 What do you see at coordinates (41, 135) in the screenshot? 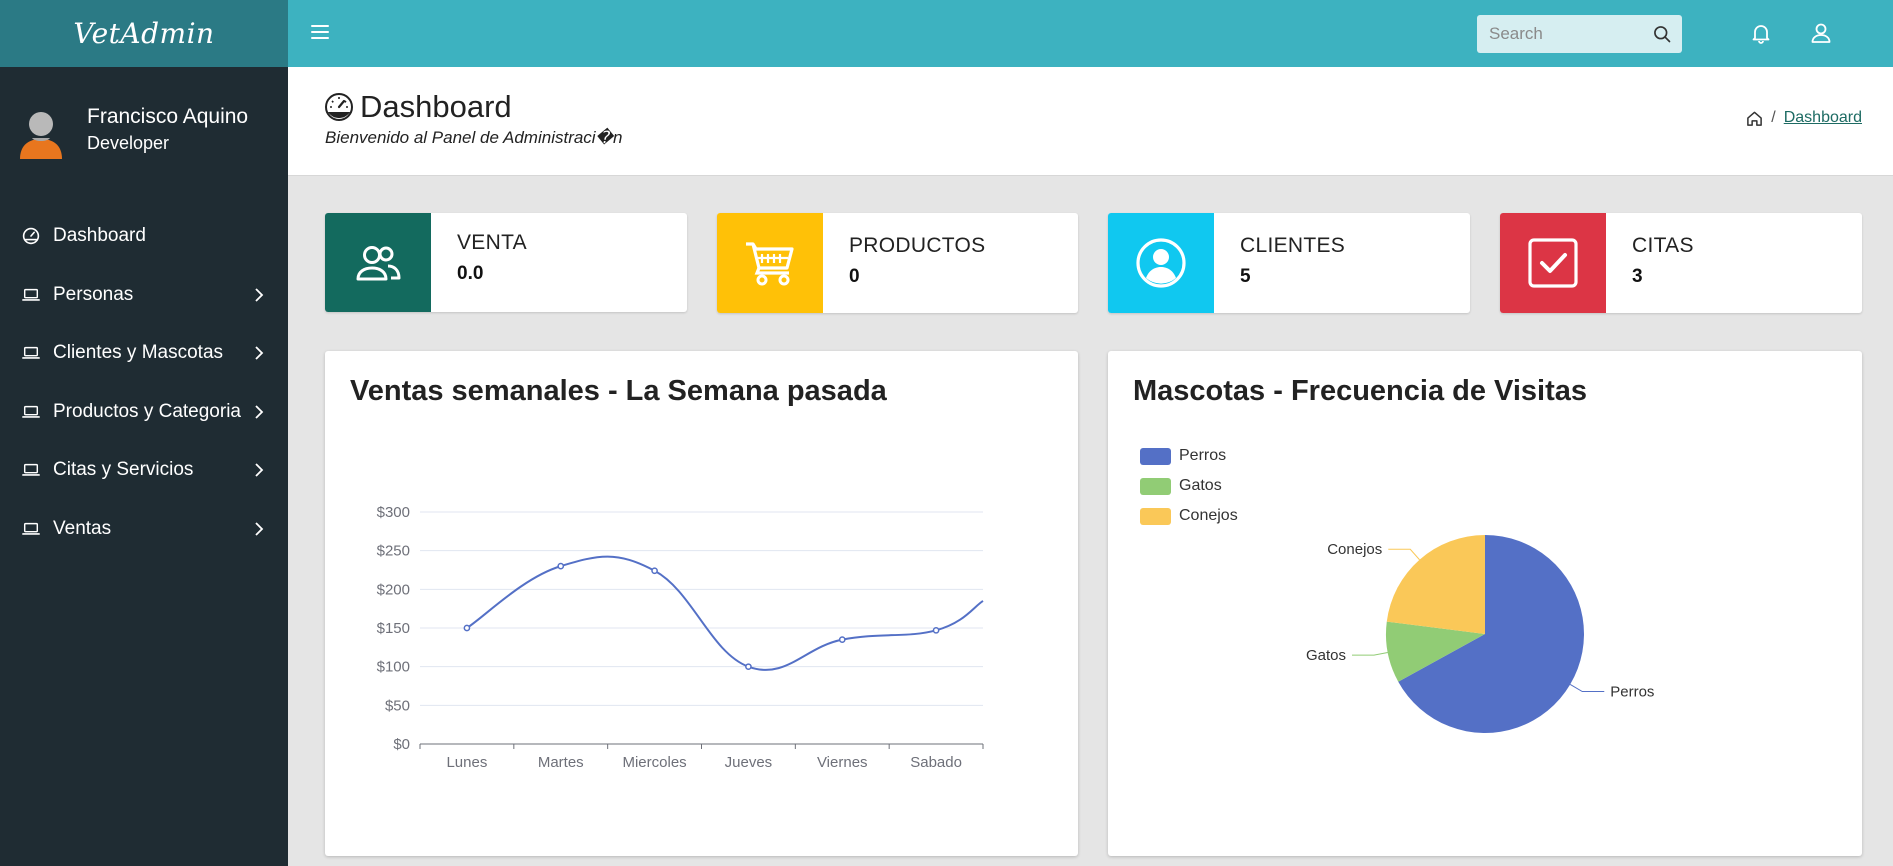
I see `avatar` at bounding box center [41, 135].